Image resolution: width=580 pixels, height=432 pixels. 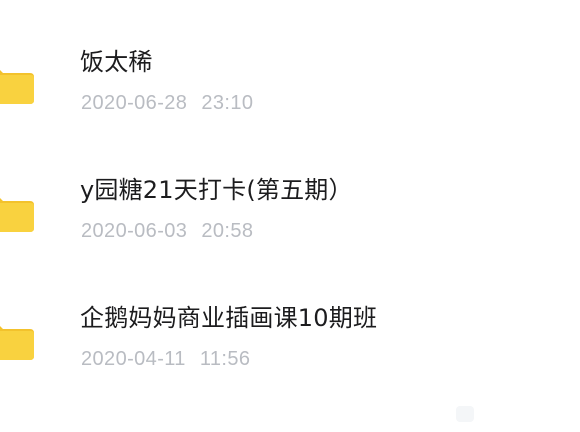 What do you see at coordinates (134, 103) in the screenshot?
I see `folder-date: 2020-06-28` at bounding box center [134, 103].